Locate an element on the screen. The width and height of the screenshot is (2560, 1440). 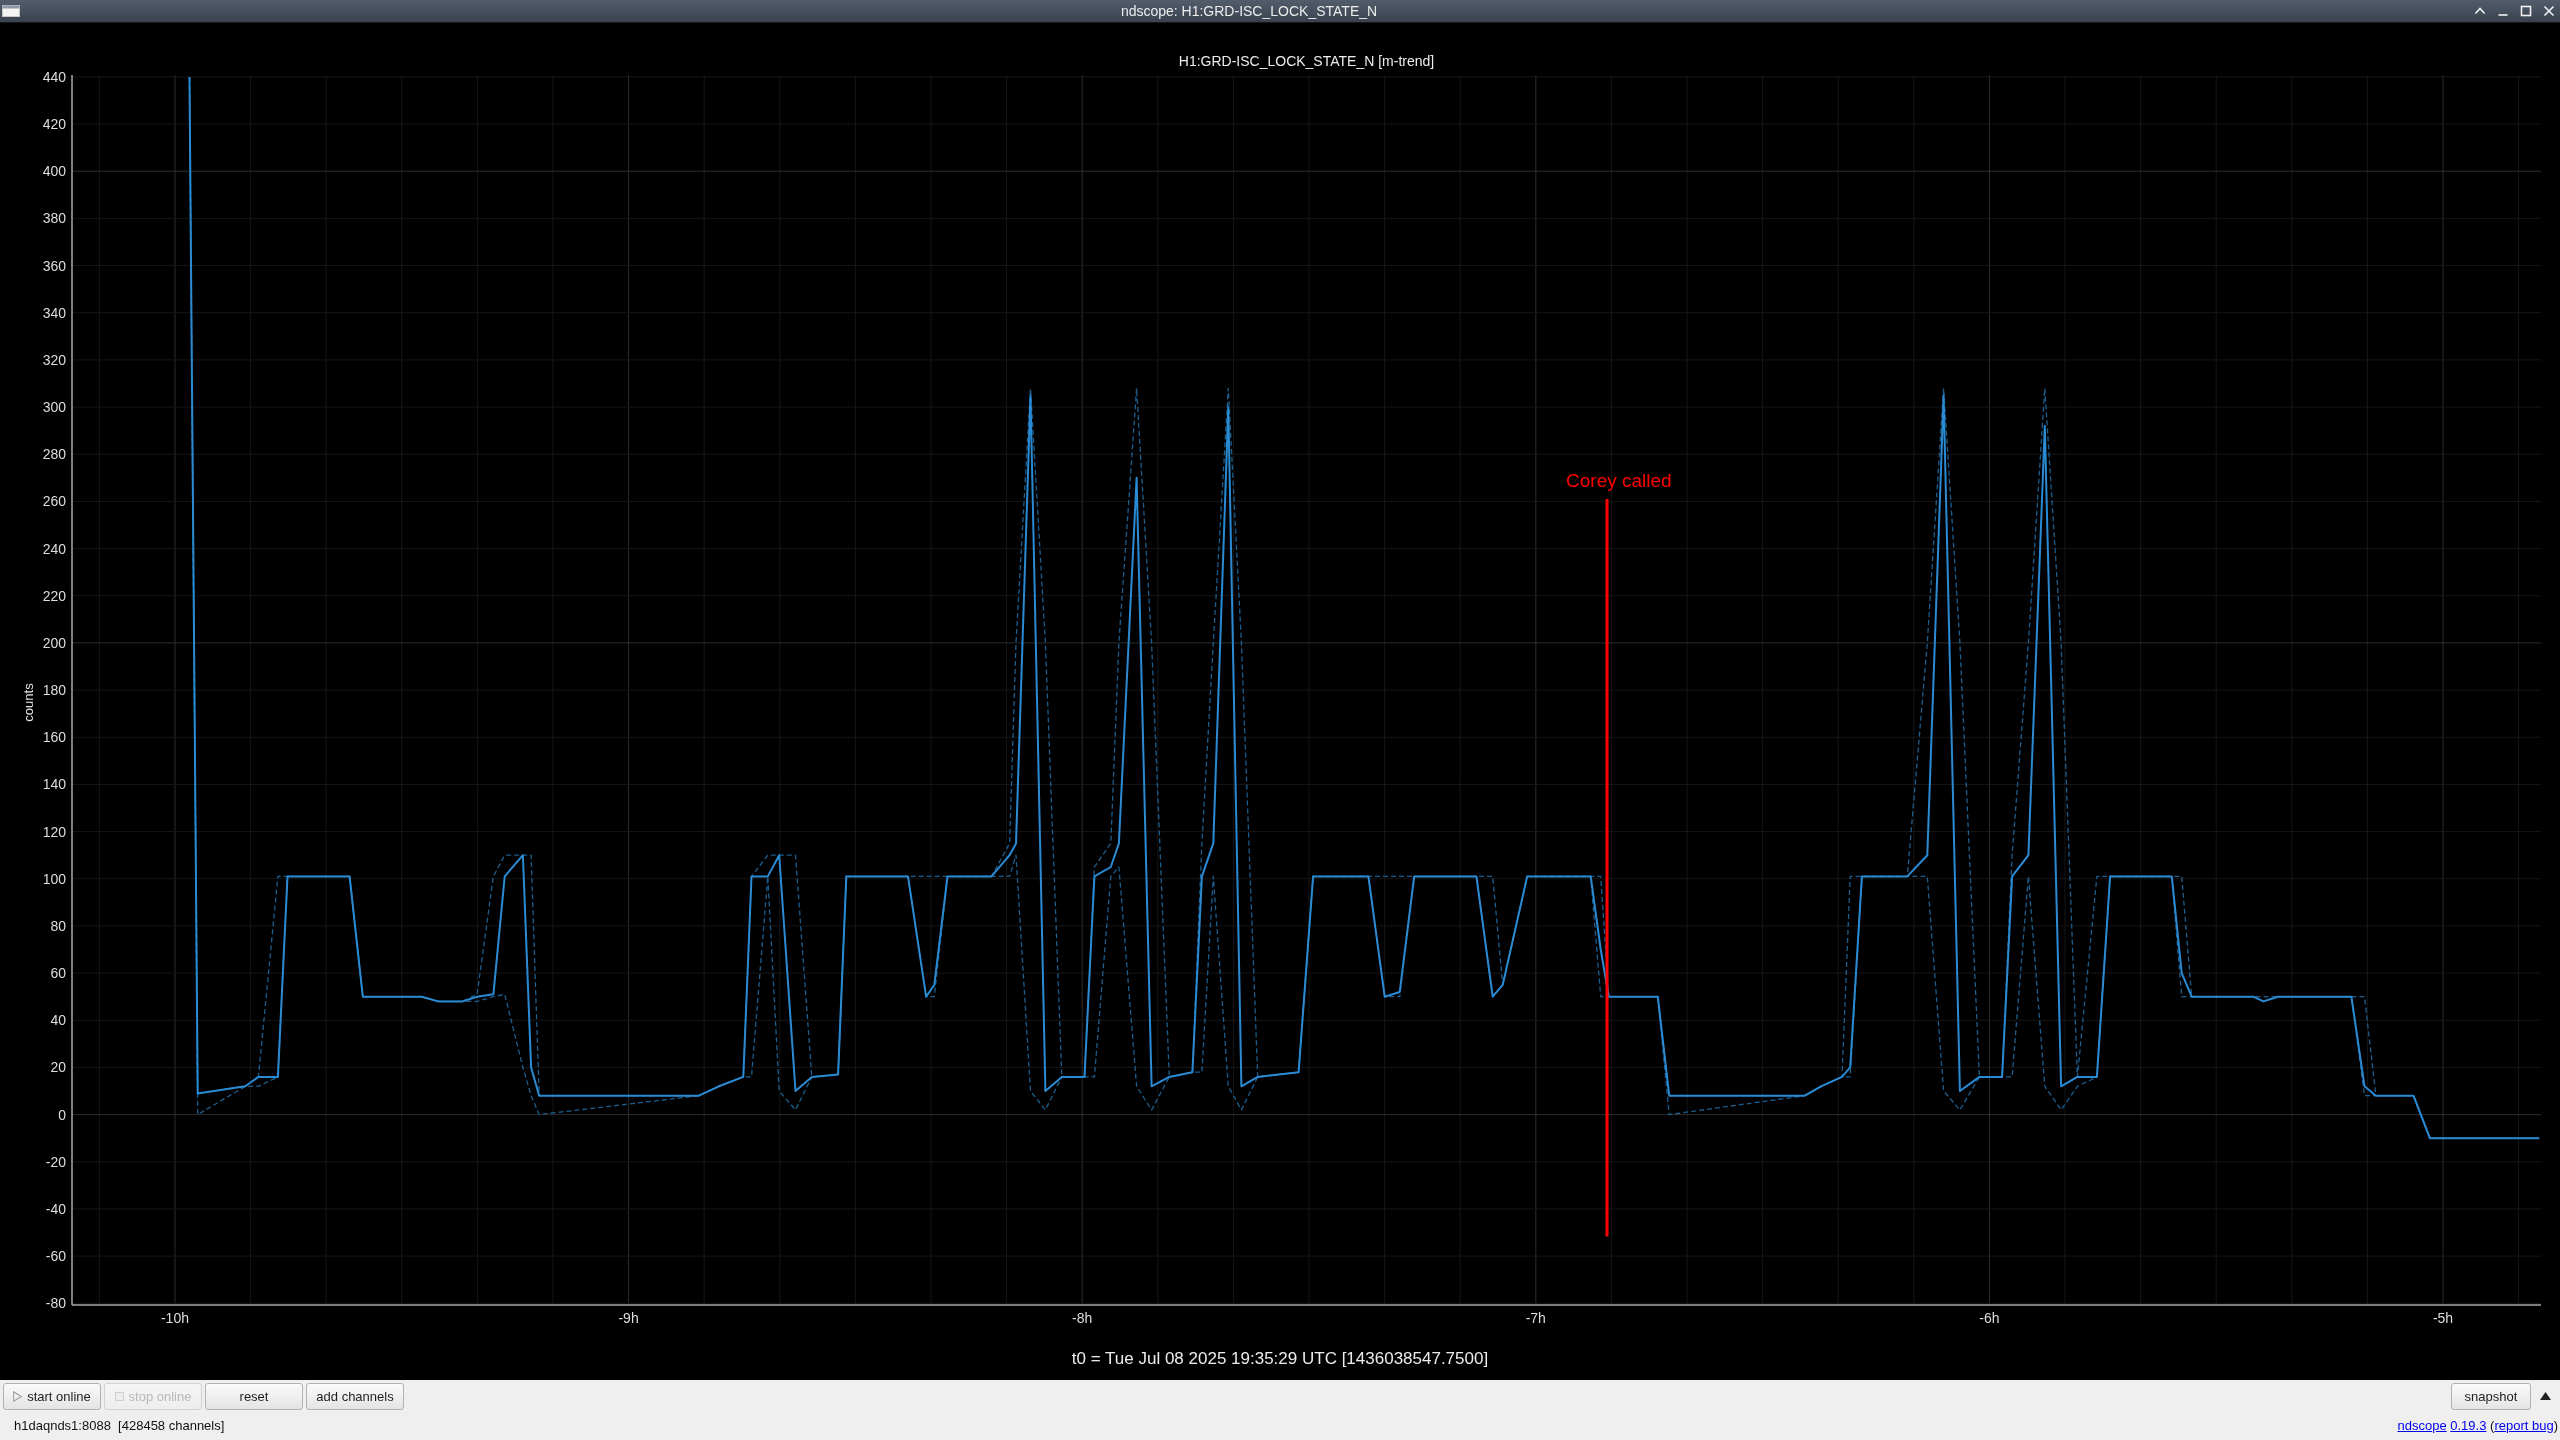
x-tick-label: -8h is located at coordinates (1082, 1318).